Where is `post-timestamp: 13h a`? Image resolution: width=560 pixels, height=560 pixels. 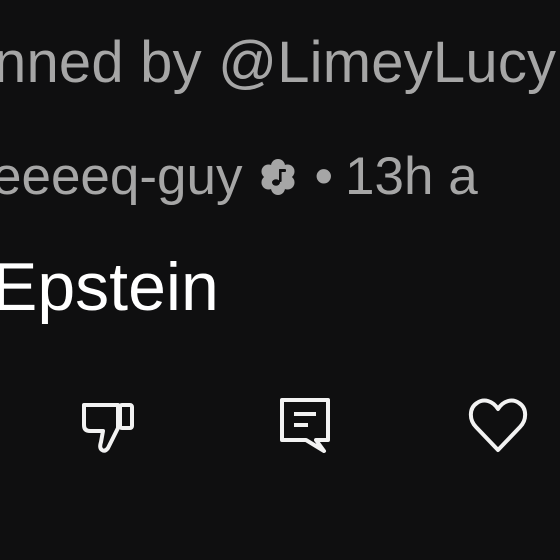 post-timestamp: 13h a is located at coordinates (411, 176).